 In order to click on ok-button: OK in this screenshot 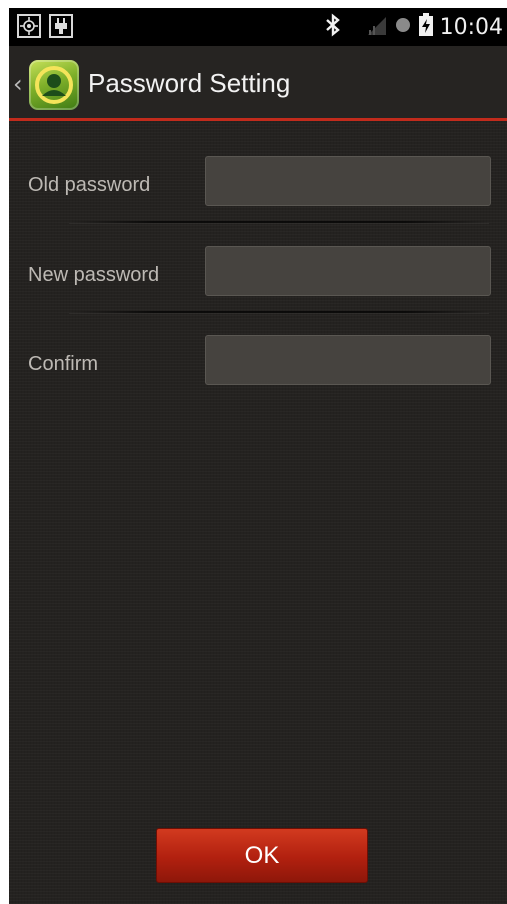, I will do `click(262, 855)`.